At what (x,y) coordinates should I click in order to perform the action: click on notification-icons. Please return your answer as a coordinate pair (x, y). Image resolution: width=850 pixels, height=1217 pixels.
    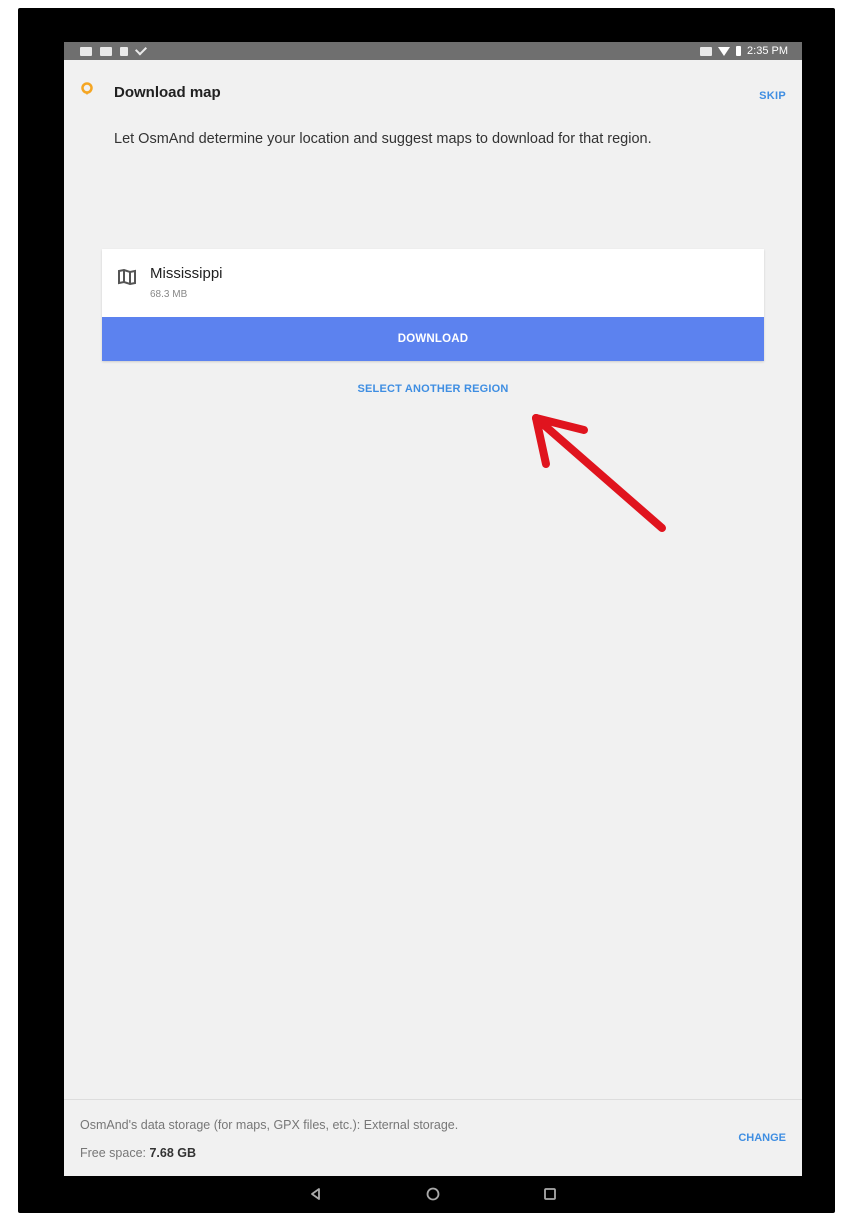
    Looking at the image, I should click on (114, 50).